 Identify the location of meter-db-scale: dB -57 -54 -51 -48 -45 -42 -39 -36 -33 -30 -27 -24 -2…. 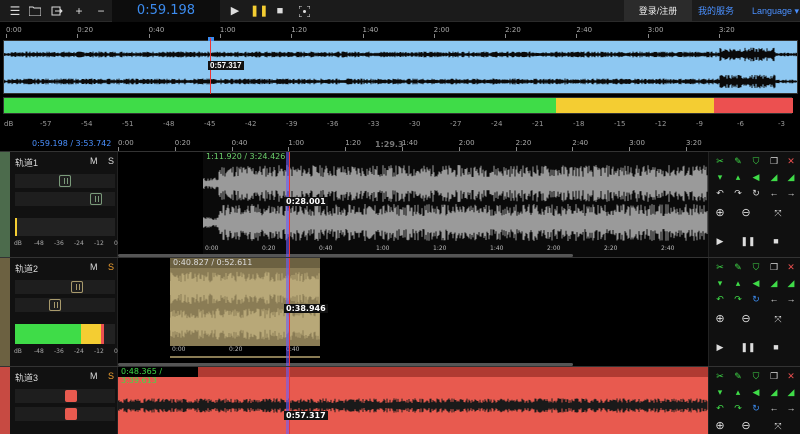
(400, 126).